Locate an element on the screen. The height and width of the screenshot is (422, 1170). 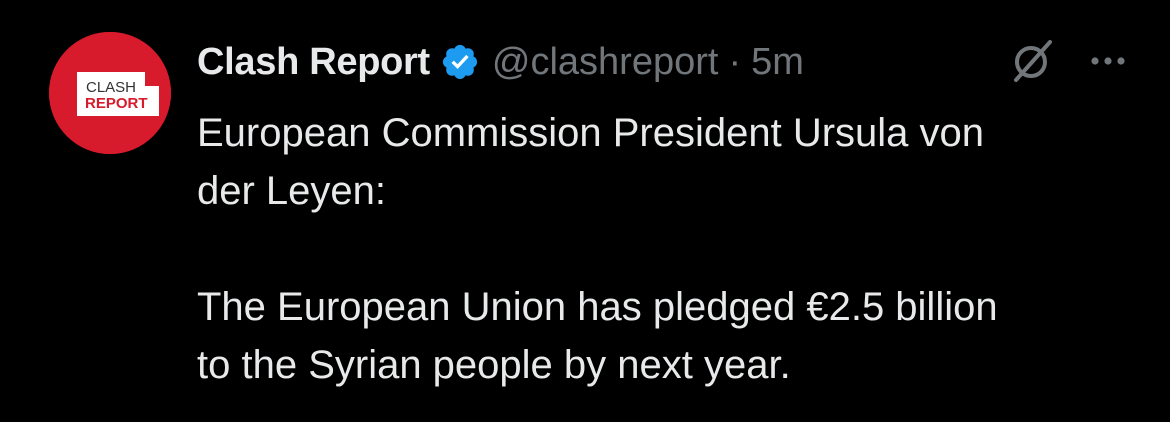
more-options-icon is located at coordinates (1108, 61).